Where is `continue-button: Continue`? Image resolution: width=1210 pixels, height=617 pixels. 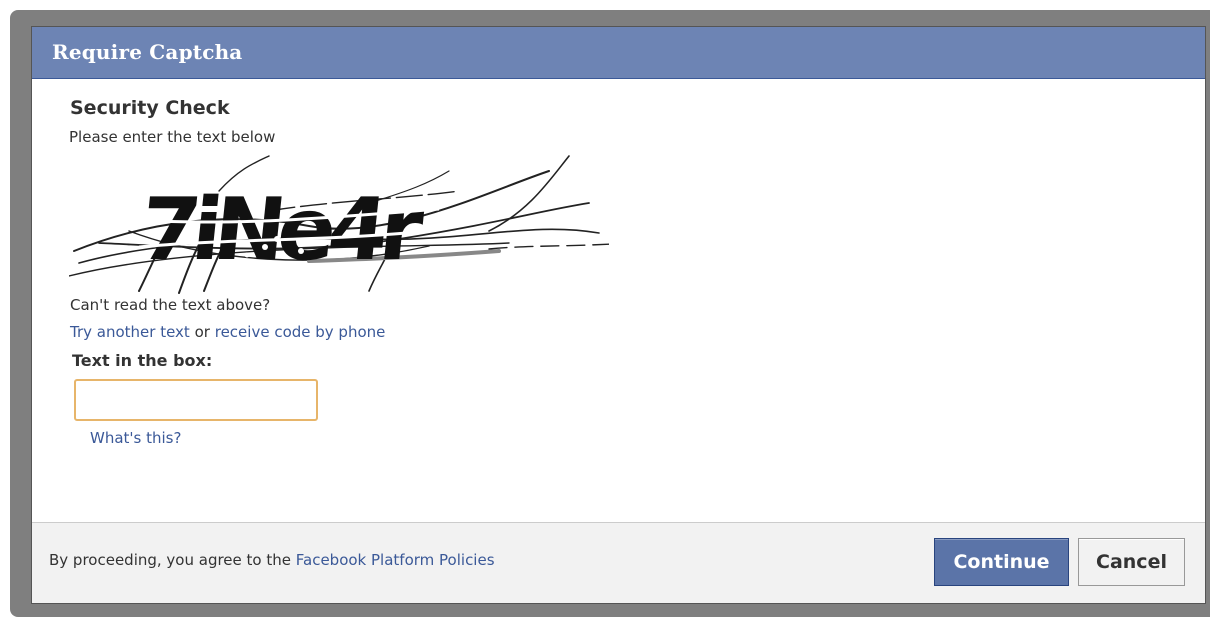
continue-button: Continue is located at coordinates (1001, 562).